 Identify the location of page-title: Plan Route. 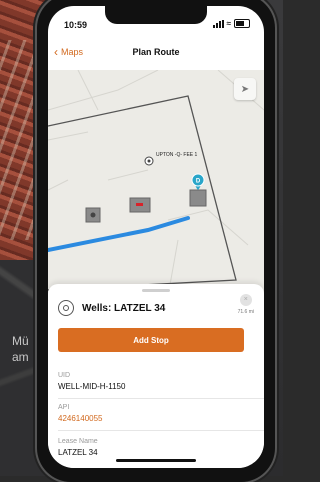
(156, 52).